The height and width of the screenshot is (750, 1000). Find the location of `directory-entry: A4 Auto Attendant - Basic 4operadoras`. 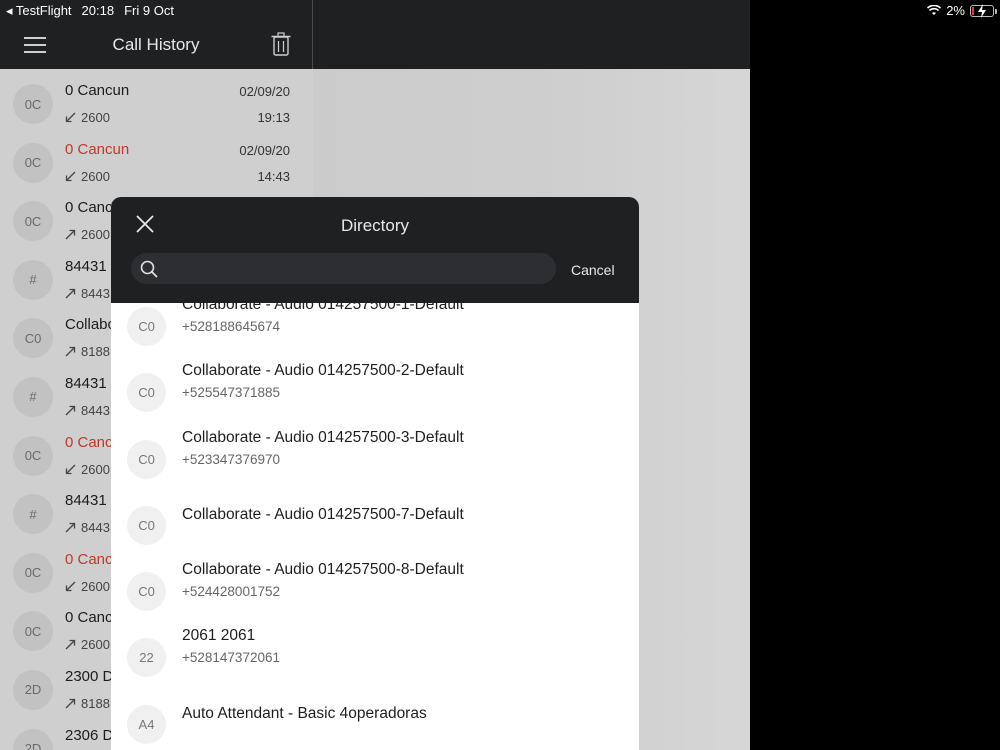

directory-entry: A4 Auto Attendant - Basic 4operadoras is located at coordinates (375, 720).